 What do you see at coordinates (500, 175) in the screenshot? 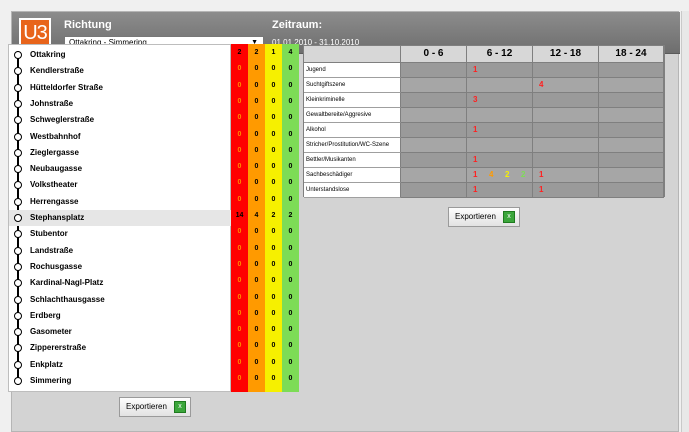
I see `matrix-cell: 1 4 2 2` at bounding box center [500, 175].